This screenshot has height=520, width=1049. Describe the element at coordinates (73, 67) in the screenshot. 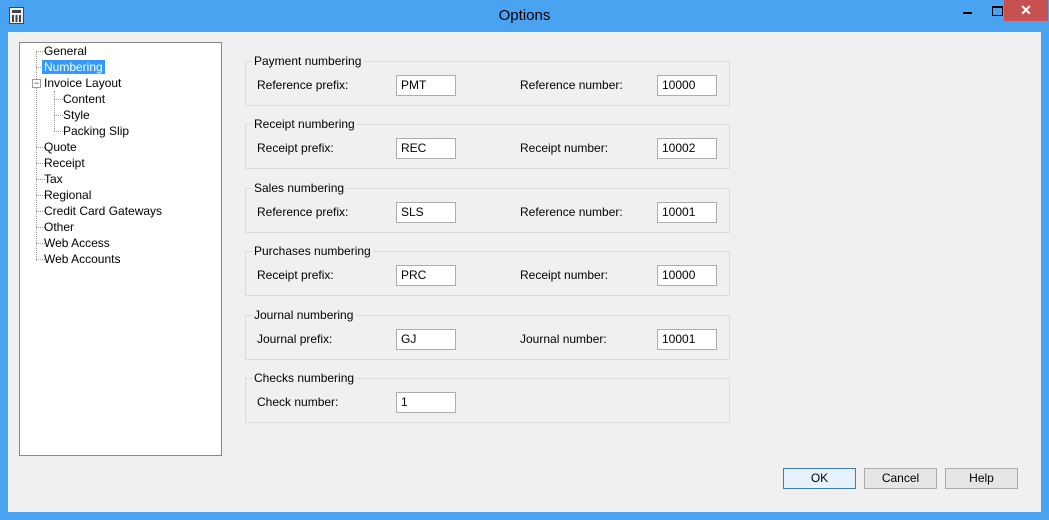

I see `tree-item-numbering: Numbering` at that location.